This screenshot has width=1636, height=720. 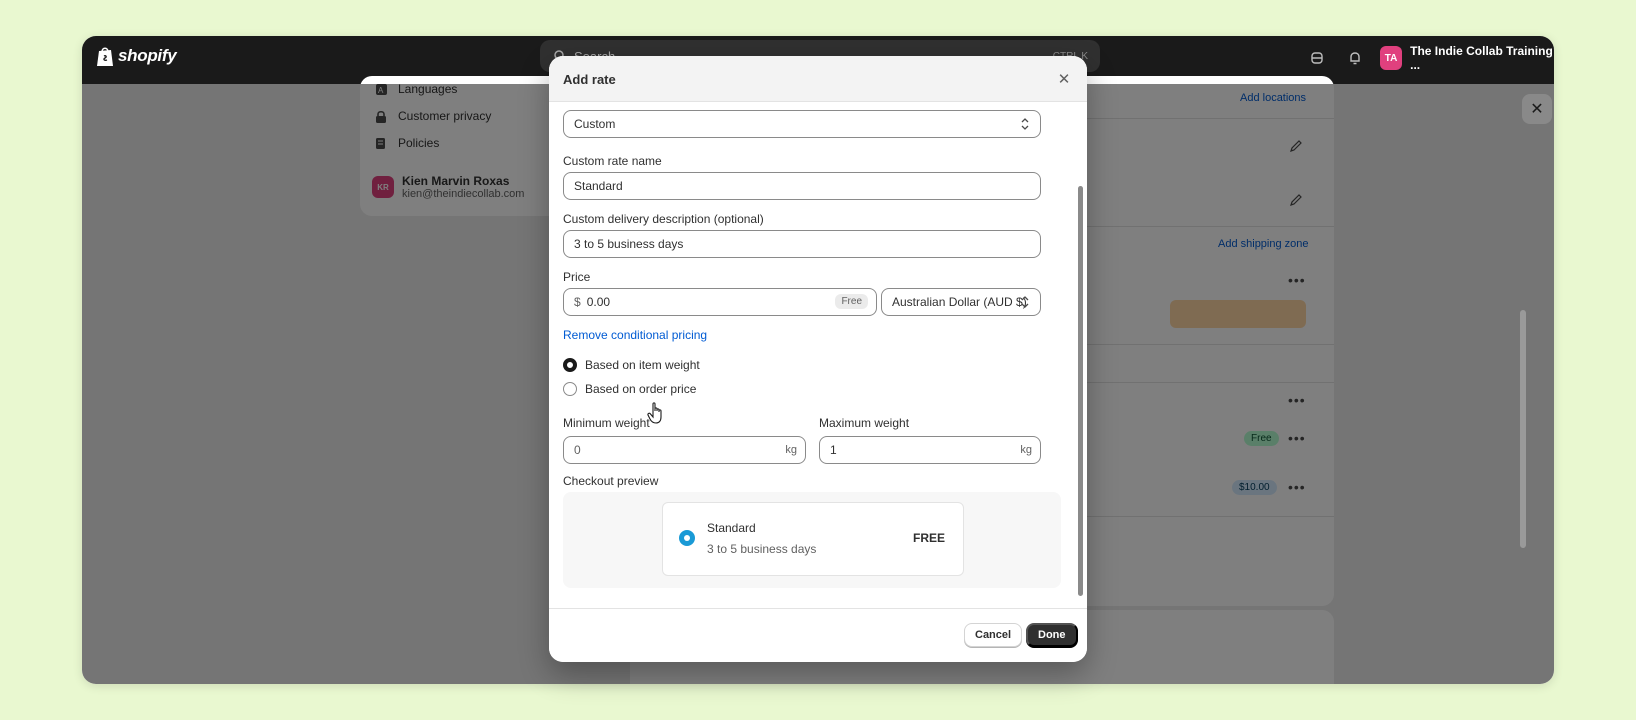 What do you see at coordinates (802, 186) in the screenshot?
I see `custom-rate-name-input: Standard` at bounding box center [802, 186].